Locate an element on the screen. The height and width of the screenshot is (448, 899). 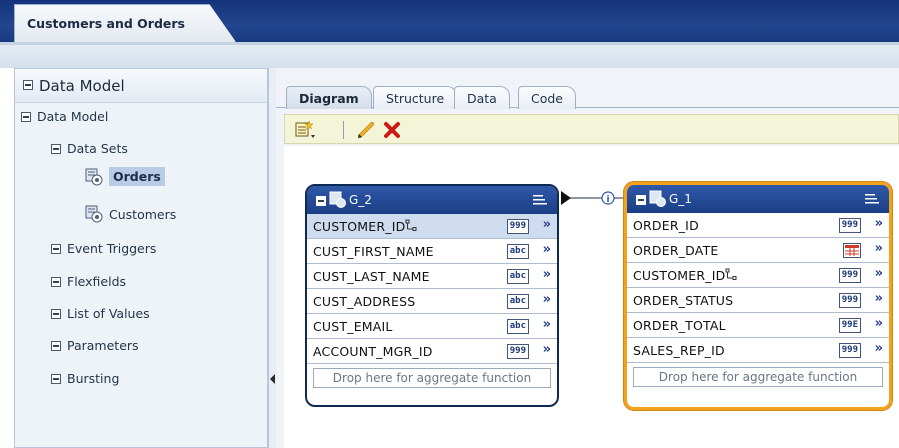
date-type-icon is located at coordinates (852, 250).